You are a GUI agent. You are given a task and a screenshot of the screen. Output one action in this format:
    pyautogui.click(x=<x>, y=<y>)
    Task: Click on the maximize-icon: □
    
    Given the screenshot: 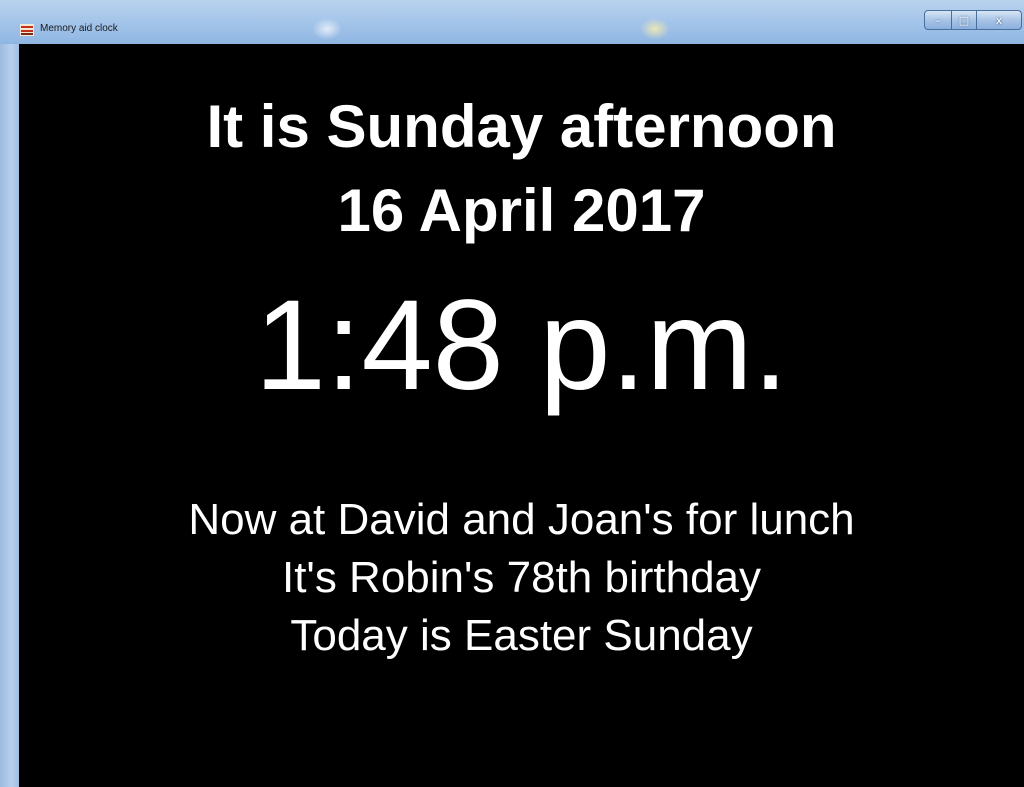 What is the action you would take?
    pyautogui.click(x=964, y=20)
    